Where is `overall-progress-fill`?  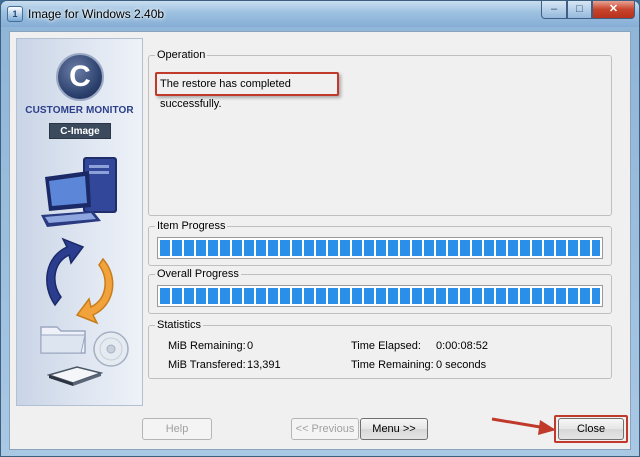 overall-progress-fill is located at coordinates (380, 296).